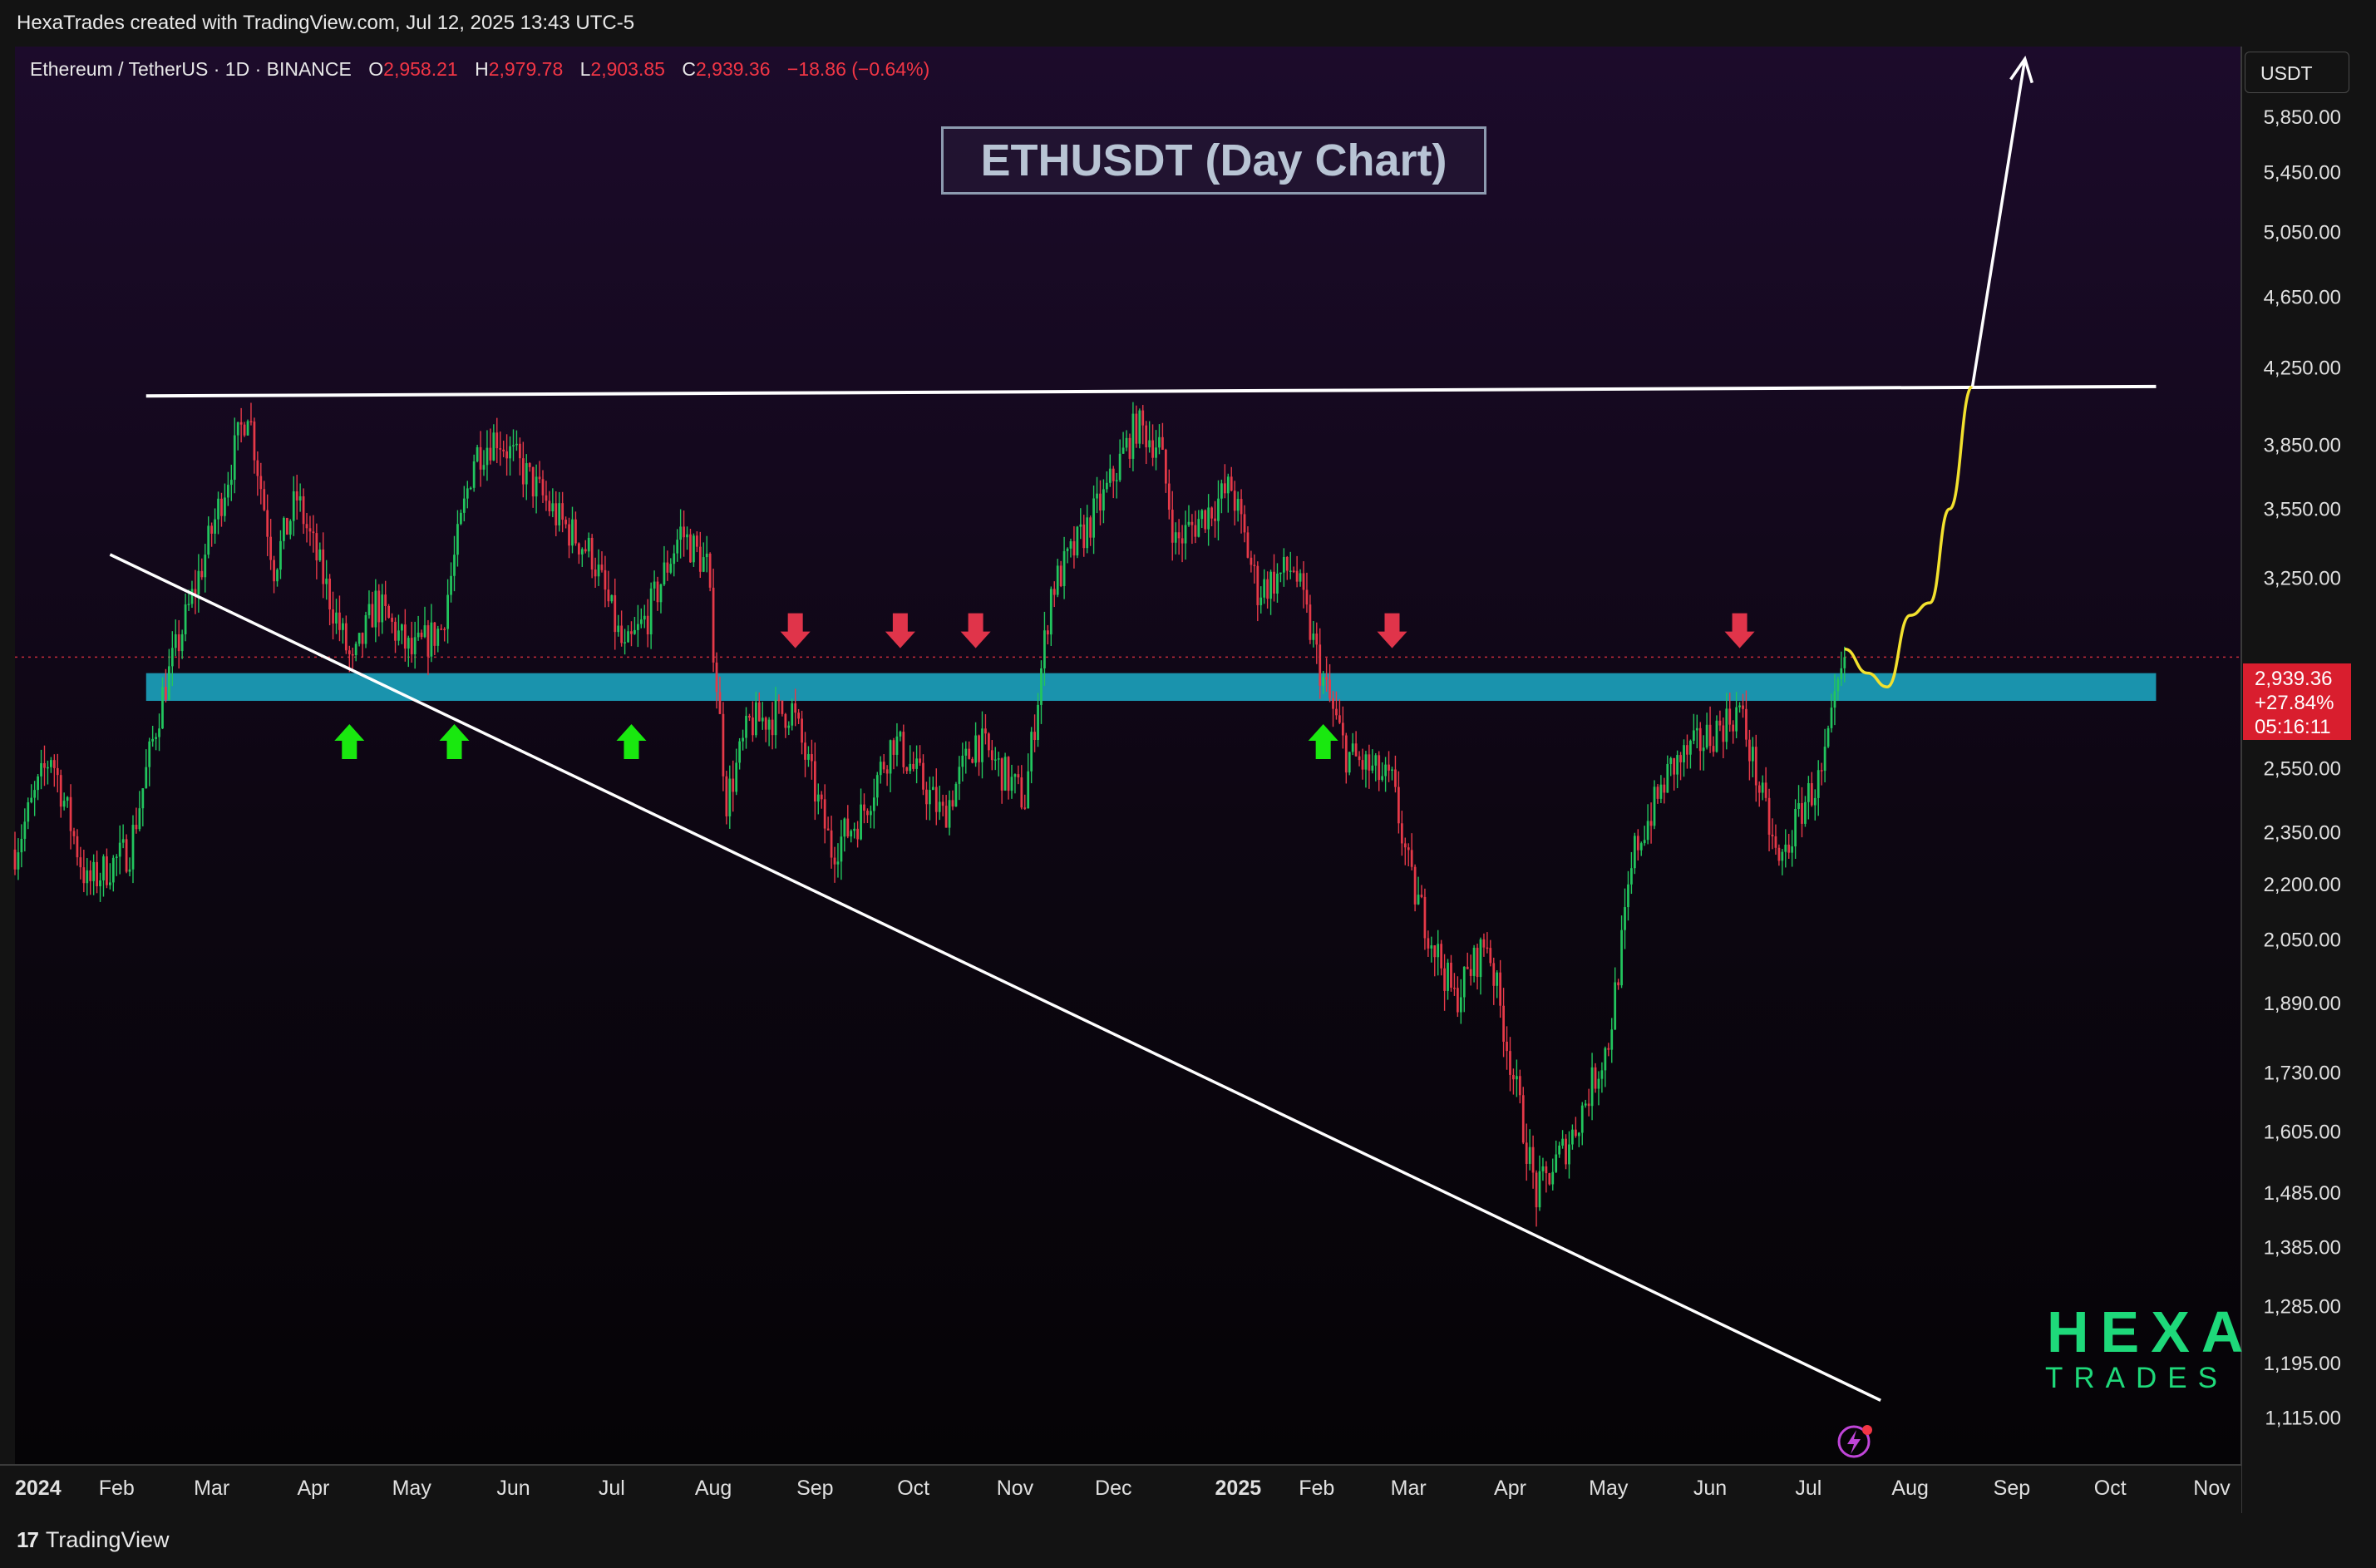 The image size is (2376, 1568). Describe the element at coordinates (2297, 72) in the screenshot. I see `currency-button: USDT` at that location.